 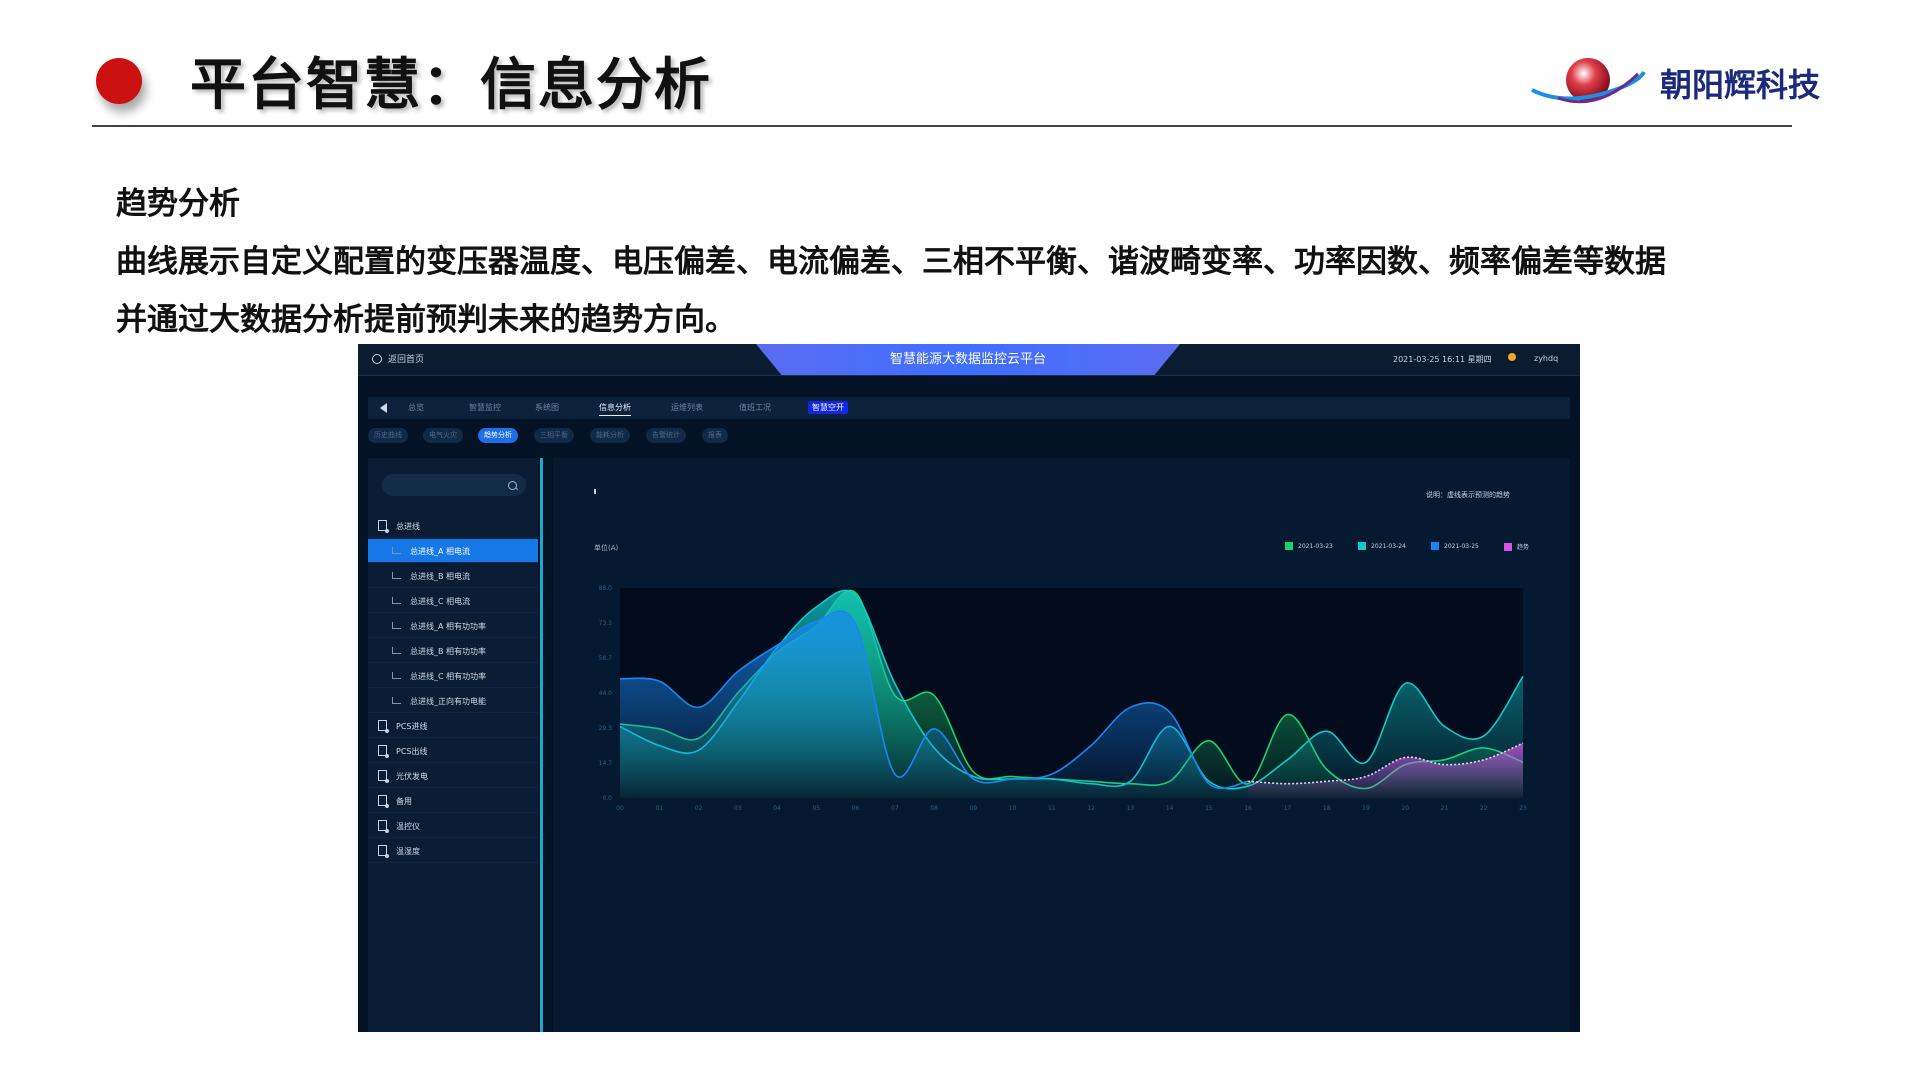 I want to click on x-tick-label: 23, so click(x=1523, y=808).